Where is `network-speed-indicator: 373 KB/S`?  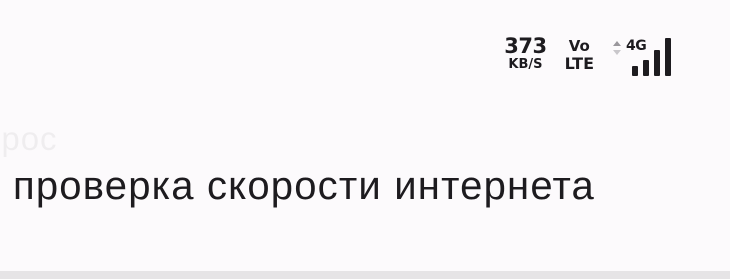 network-speed-indicator: 373 KB/S is located at coordinates (525, 53).